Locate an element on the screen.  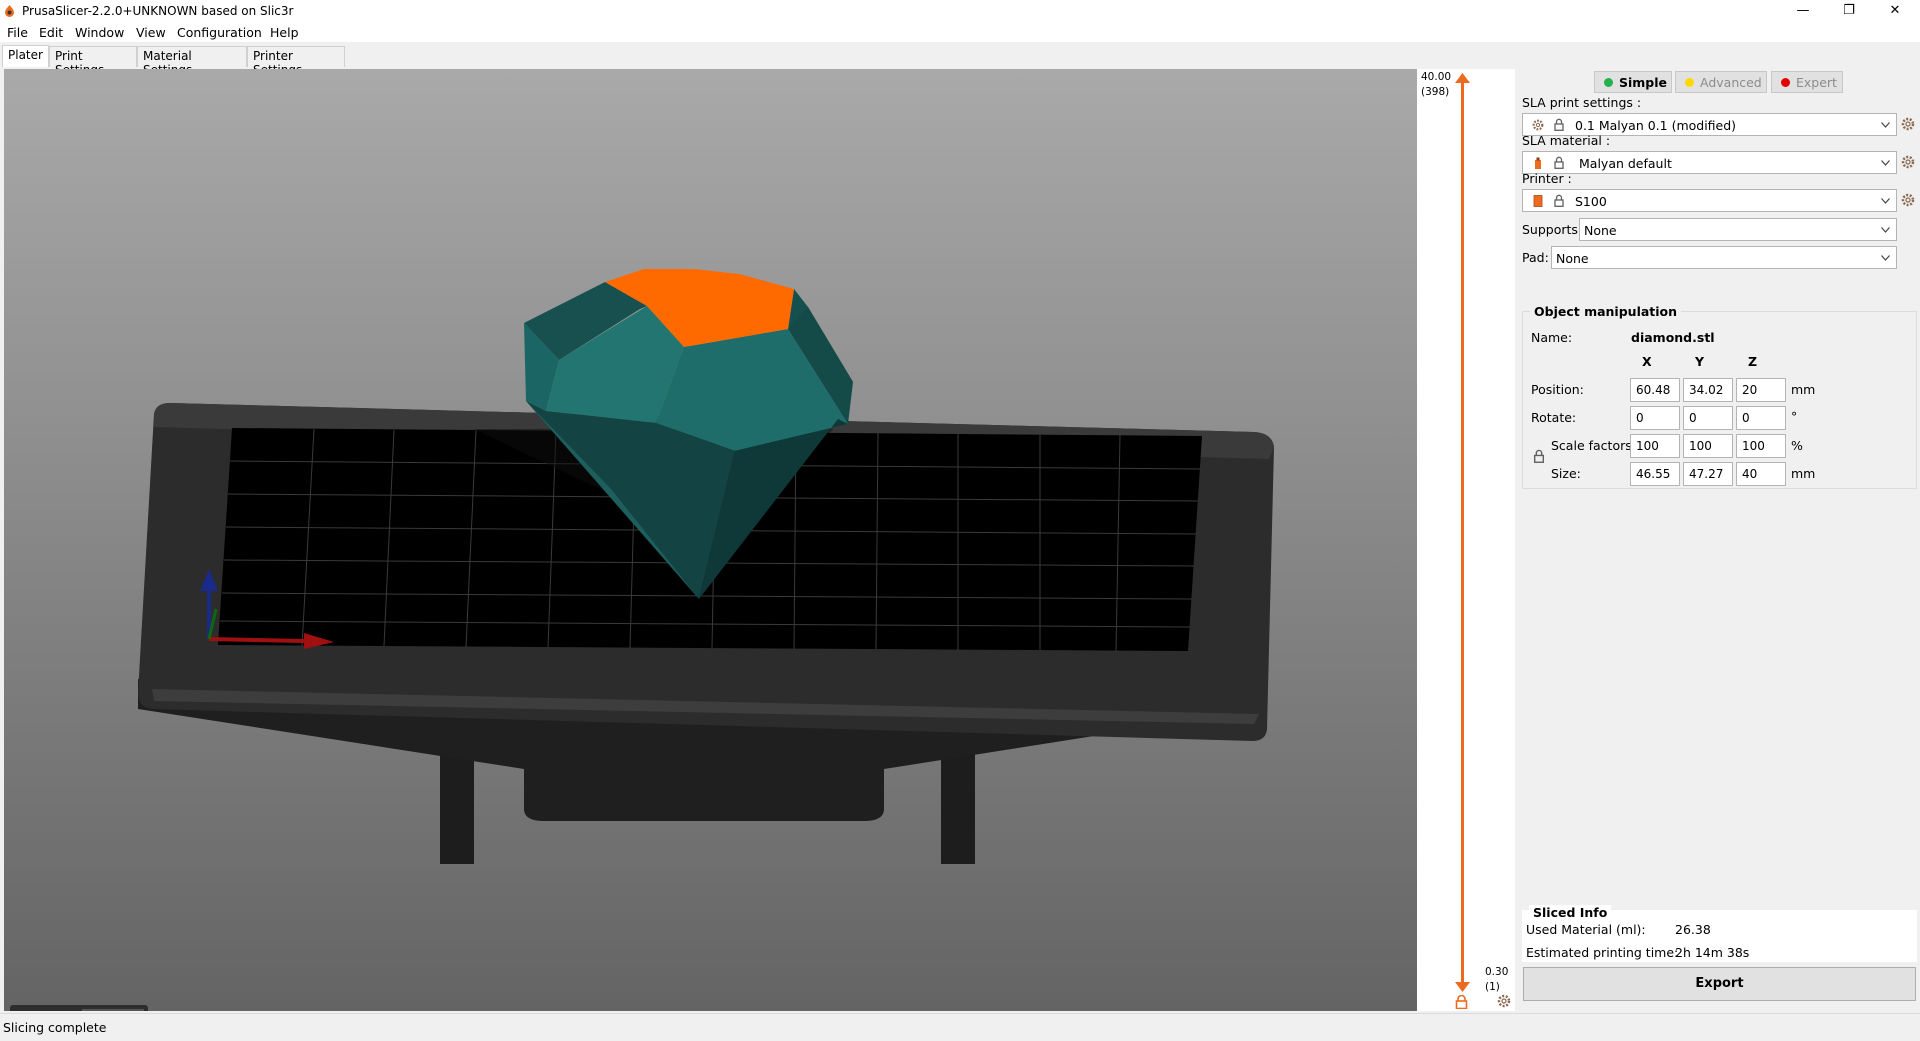
3d-view-icon is located at coordinates (45, 1010).